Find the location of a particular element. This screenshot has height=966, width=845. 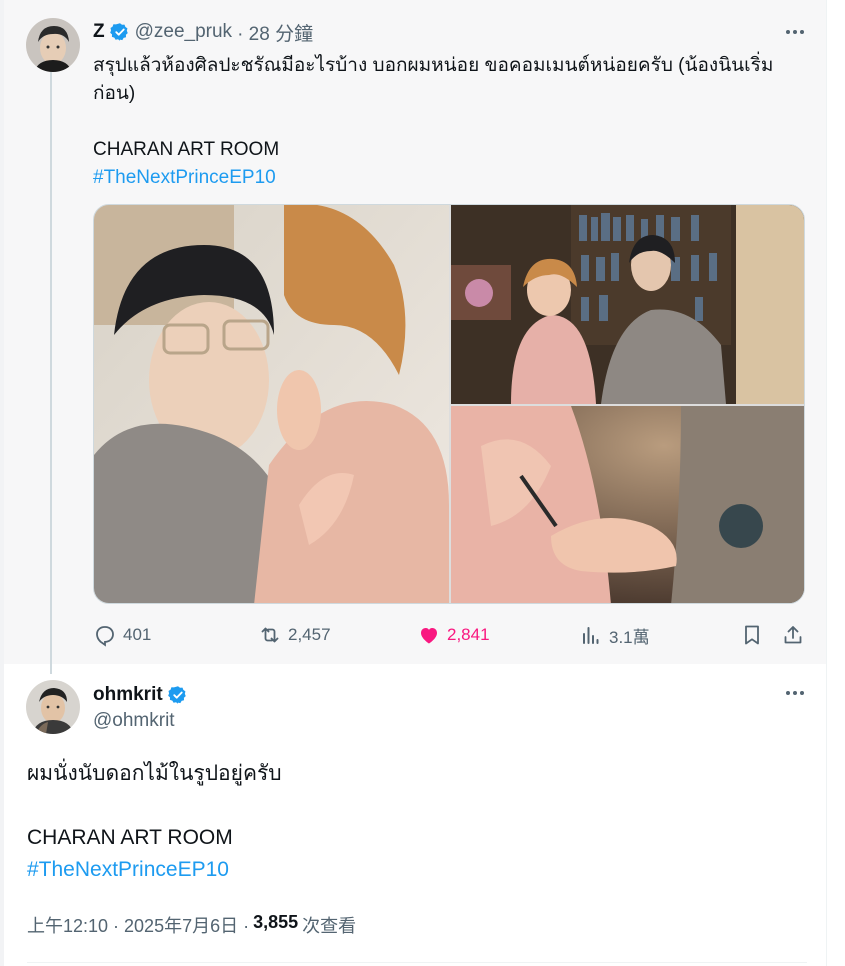

retweet-button: 2,457 is located at coordinates (294, 635).